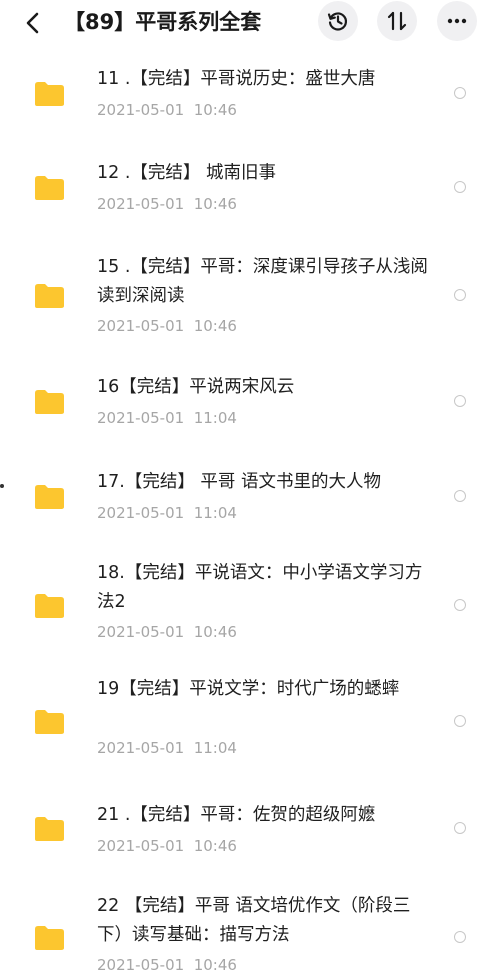 The height and width of the screenshot is (978, 500). Describe the element at coordinates (163, 22) in the screenshot. I see `page-title: 【89】平哥系列全套` at that location.